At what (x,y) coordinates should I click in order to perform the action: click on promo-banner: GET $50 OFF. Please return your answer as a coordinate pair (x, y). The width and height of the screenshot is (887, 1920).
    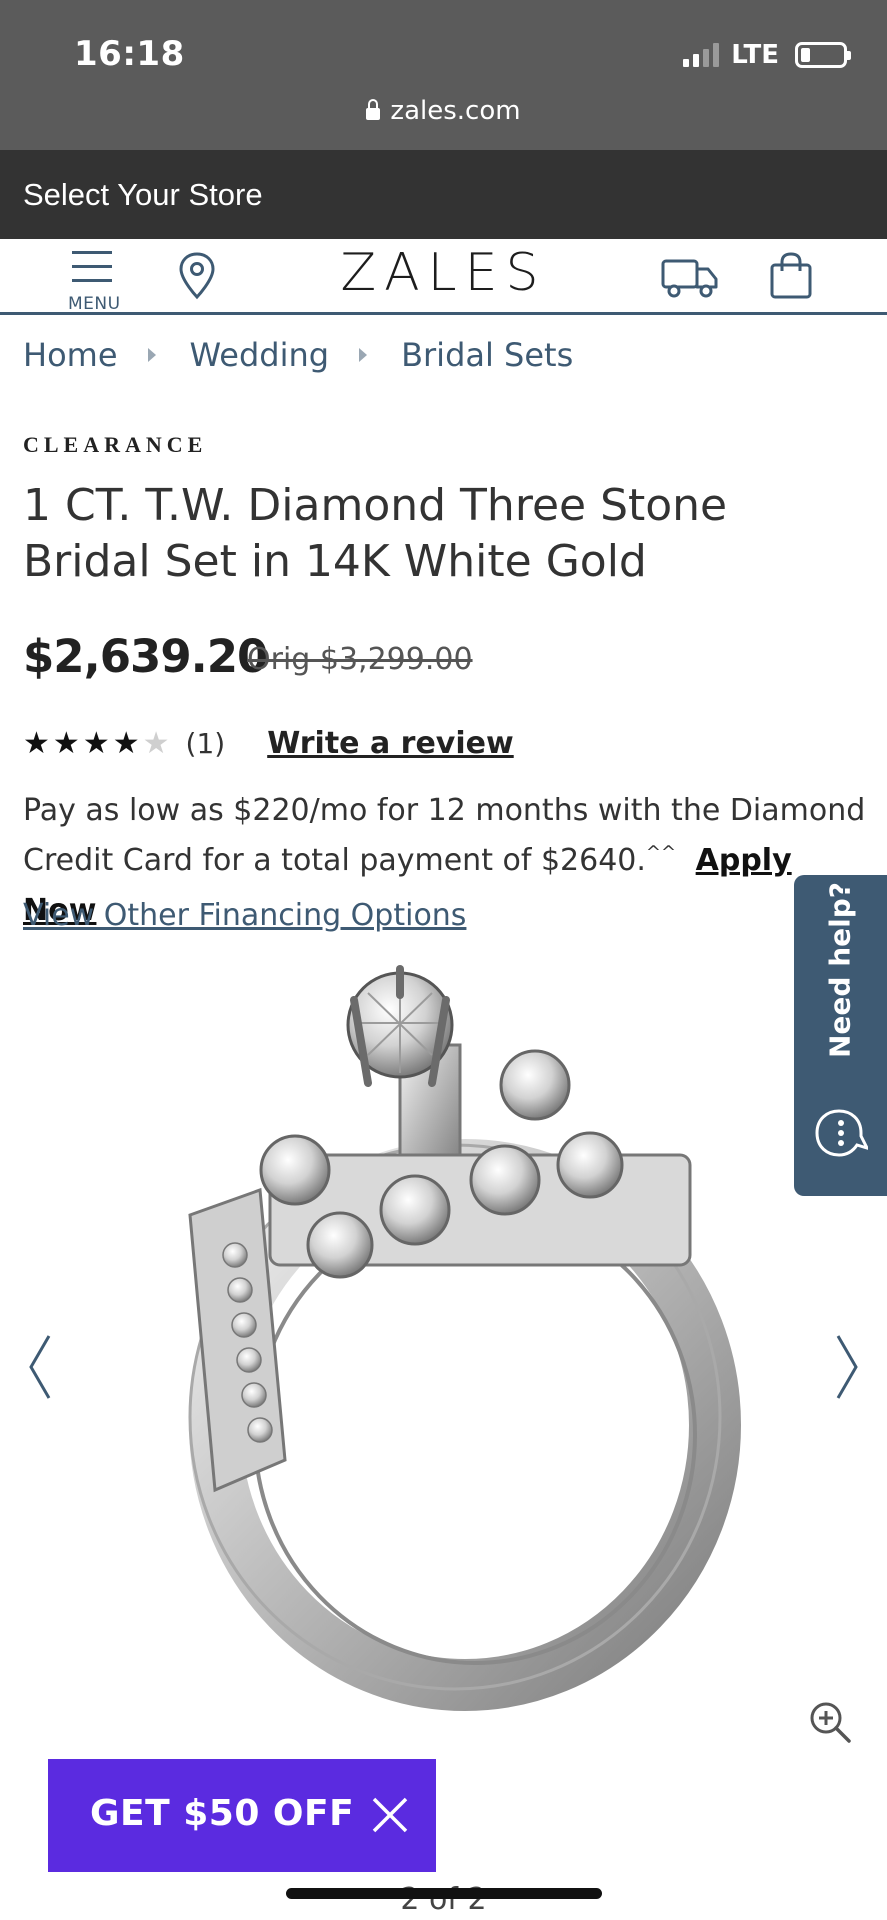
    Looking at the image, I should click on (242, 1815).